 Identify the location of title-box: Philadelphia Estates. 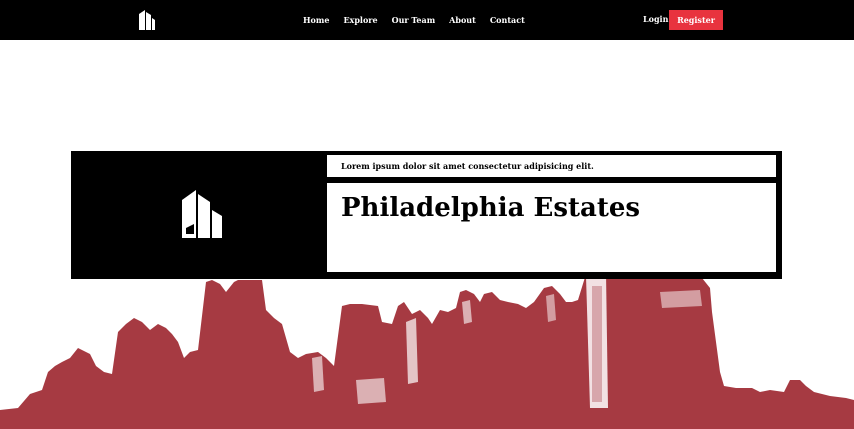
(551, 227).